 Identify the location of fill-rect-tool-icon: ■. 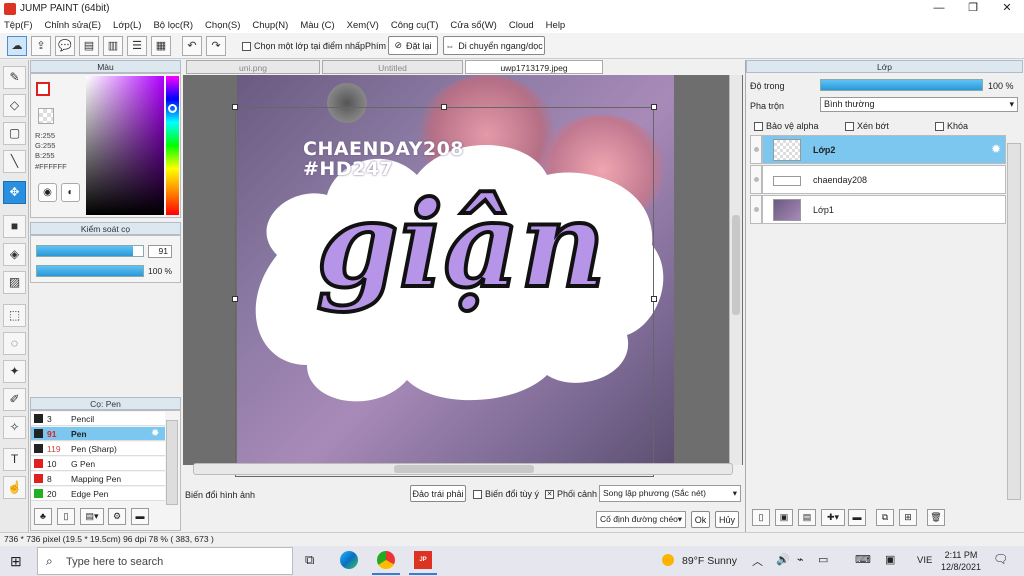
(14, 226).